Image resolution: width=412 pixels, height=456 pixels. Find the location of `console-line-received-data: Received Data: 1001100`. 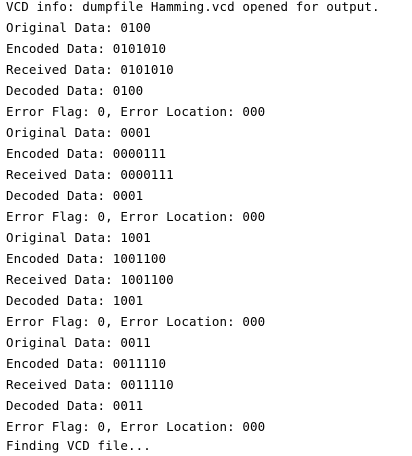

console-line-received-data: Received Data: 1001100 is located at coordinates (90, 279).